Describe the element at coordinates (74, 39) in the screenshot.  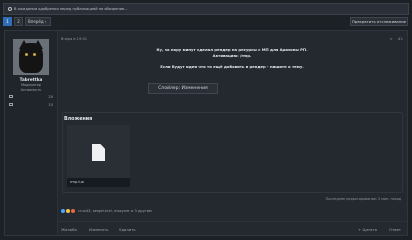
I see `post-date: Вчера в 19:01` at that location.